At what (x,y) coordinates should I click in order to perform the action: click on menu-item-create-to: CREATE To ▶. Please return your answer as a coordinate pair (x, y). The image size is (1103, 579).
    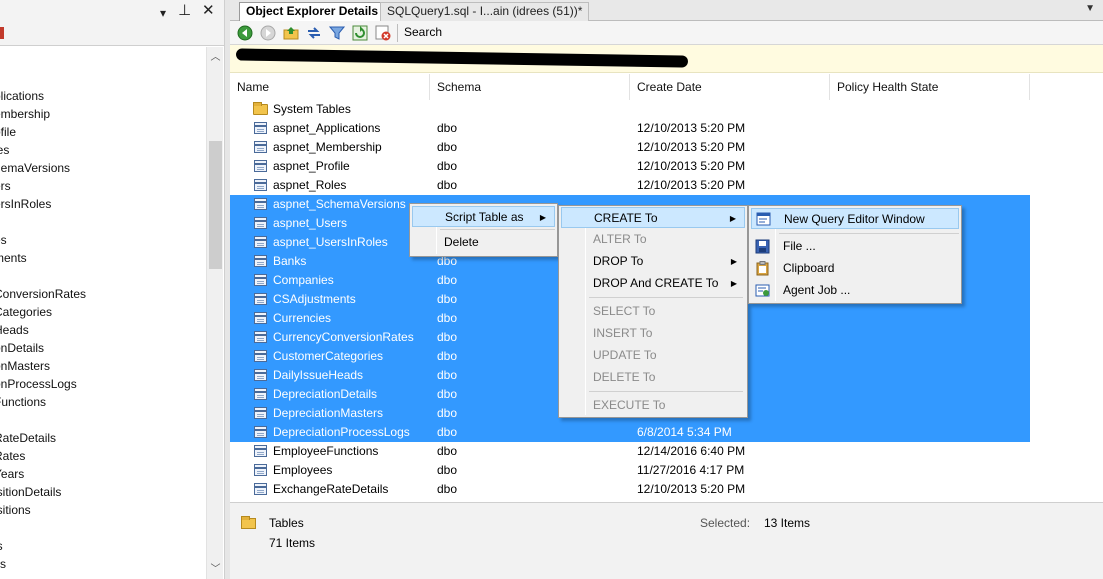
    Looking at the image, I should click on (653, 217).